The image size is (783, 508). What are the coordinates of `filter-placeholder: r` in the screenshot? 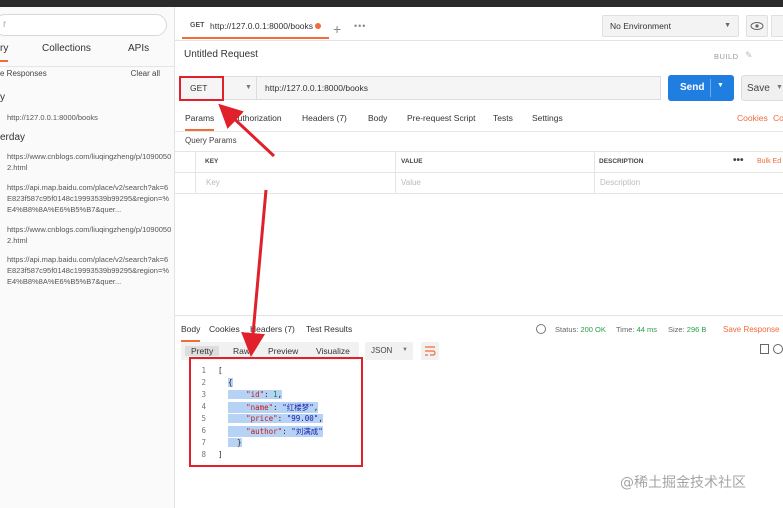 It's located at (5, 24).